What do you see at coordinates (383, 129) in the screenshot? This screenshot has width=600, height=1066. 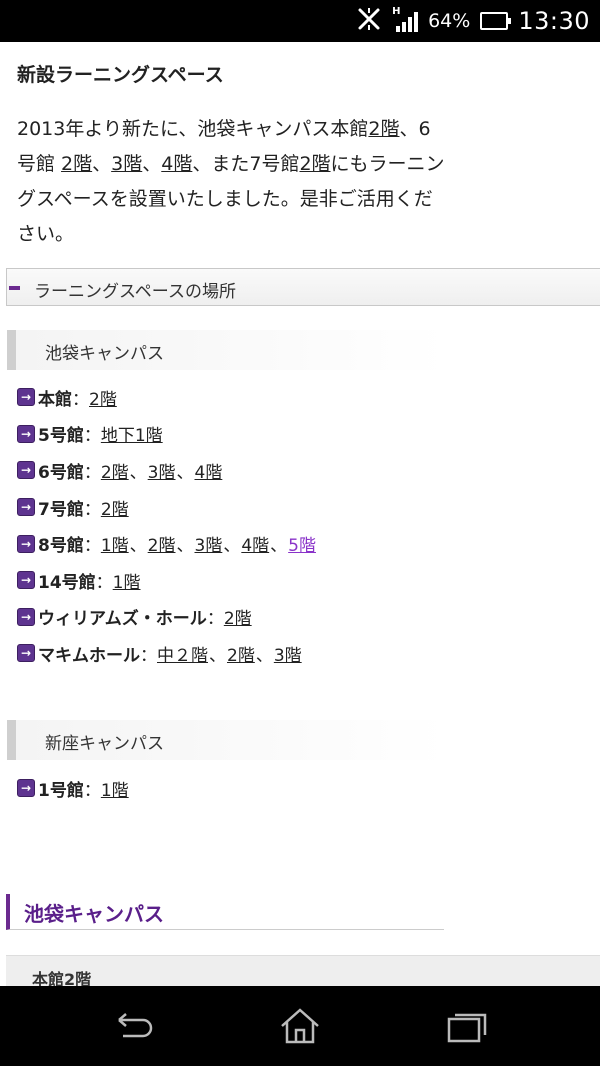 I see `link-honkan-2f: 2階` at bounding box center [383, 129].